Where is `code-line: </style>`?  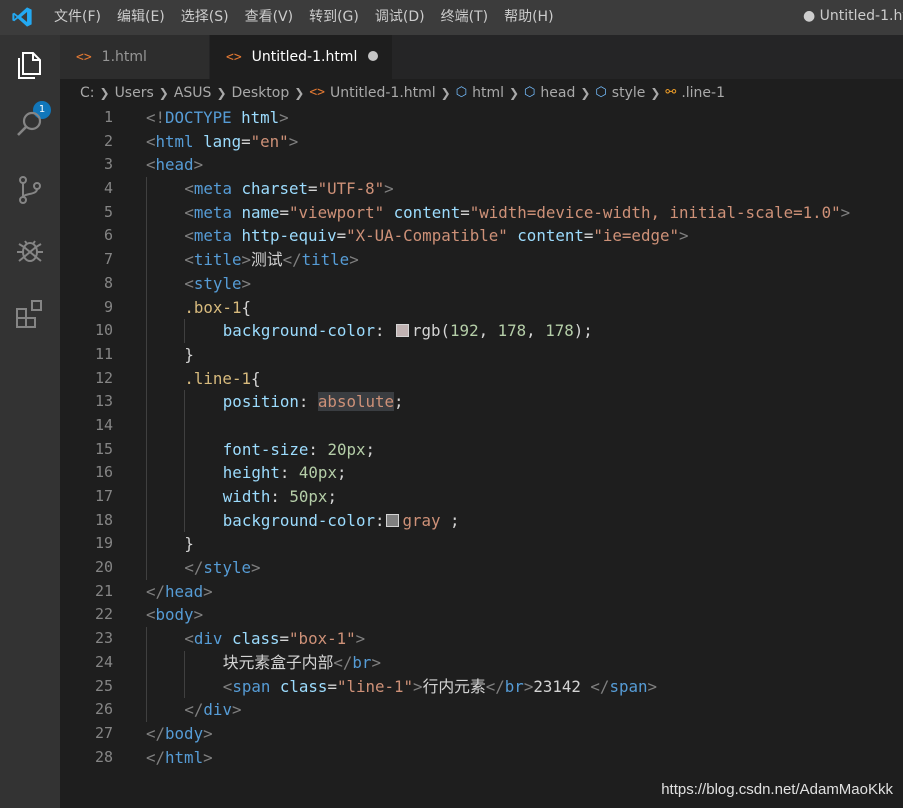
code-line: </style> is located at coordinates (498, 568).